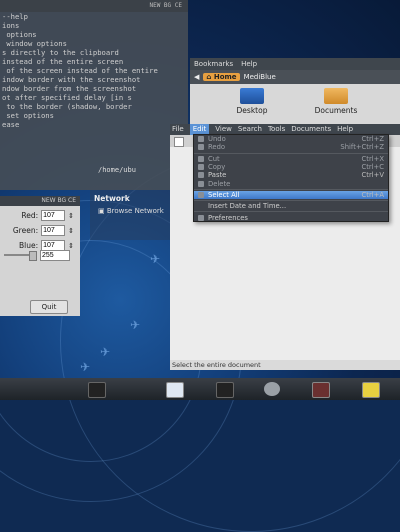  What do you see at coordinates (291, 167) in the screenshot?
I see `menu-item-copy: Copy Ctrl+C` at bounding box center [291, 167].